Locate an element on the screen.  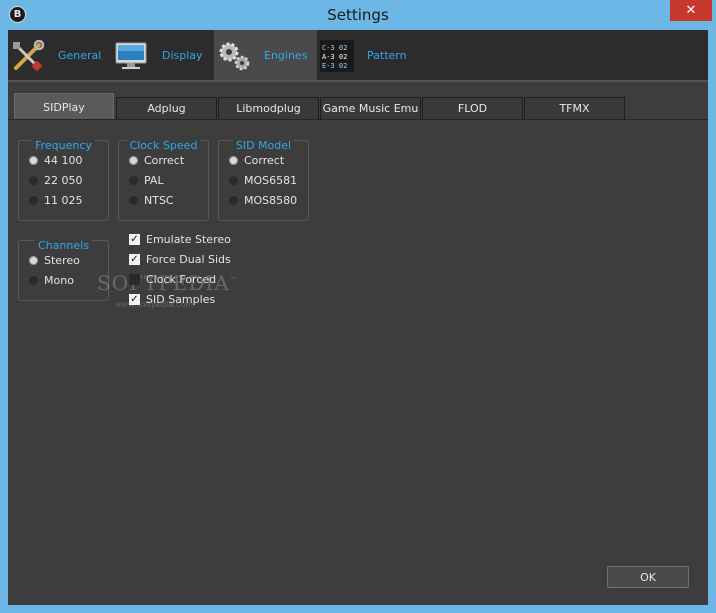
ok-button: OK is located at coordinates (648, 577).